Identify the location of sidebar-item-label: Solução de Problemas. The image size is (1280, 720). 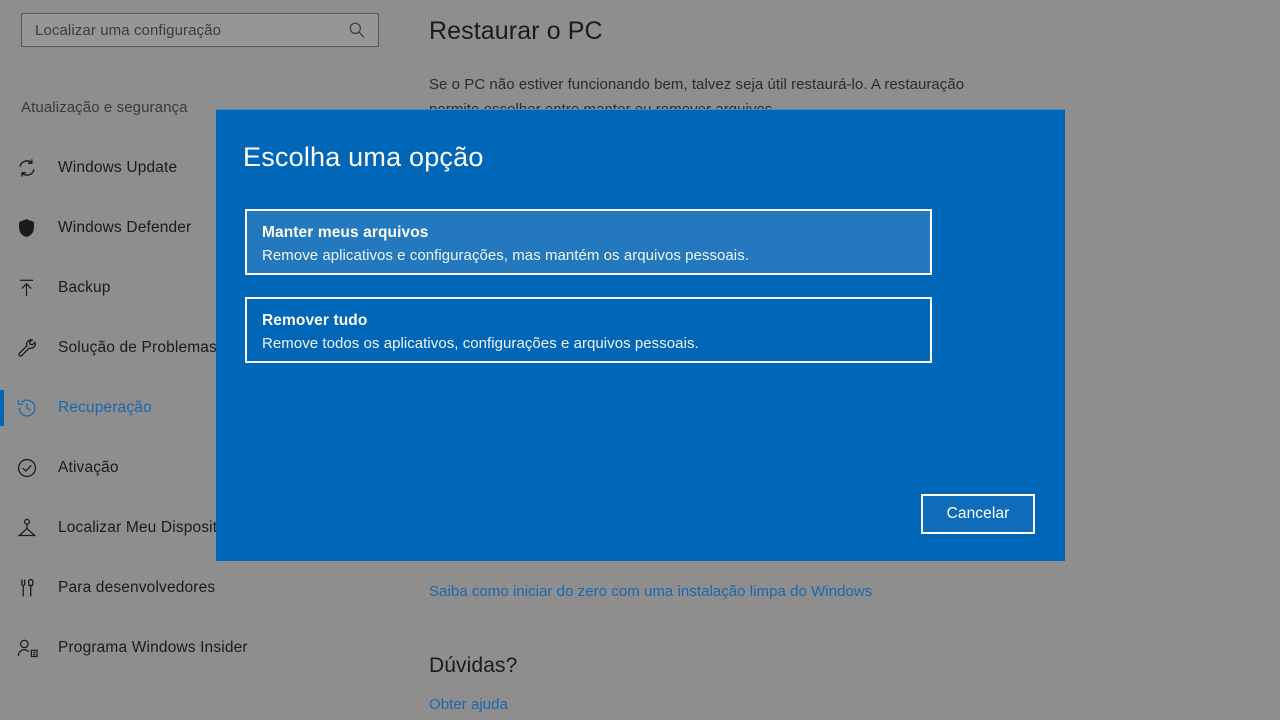
(137, 347).